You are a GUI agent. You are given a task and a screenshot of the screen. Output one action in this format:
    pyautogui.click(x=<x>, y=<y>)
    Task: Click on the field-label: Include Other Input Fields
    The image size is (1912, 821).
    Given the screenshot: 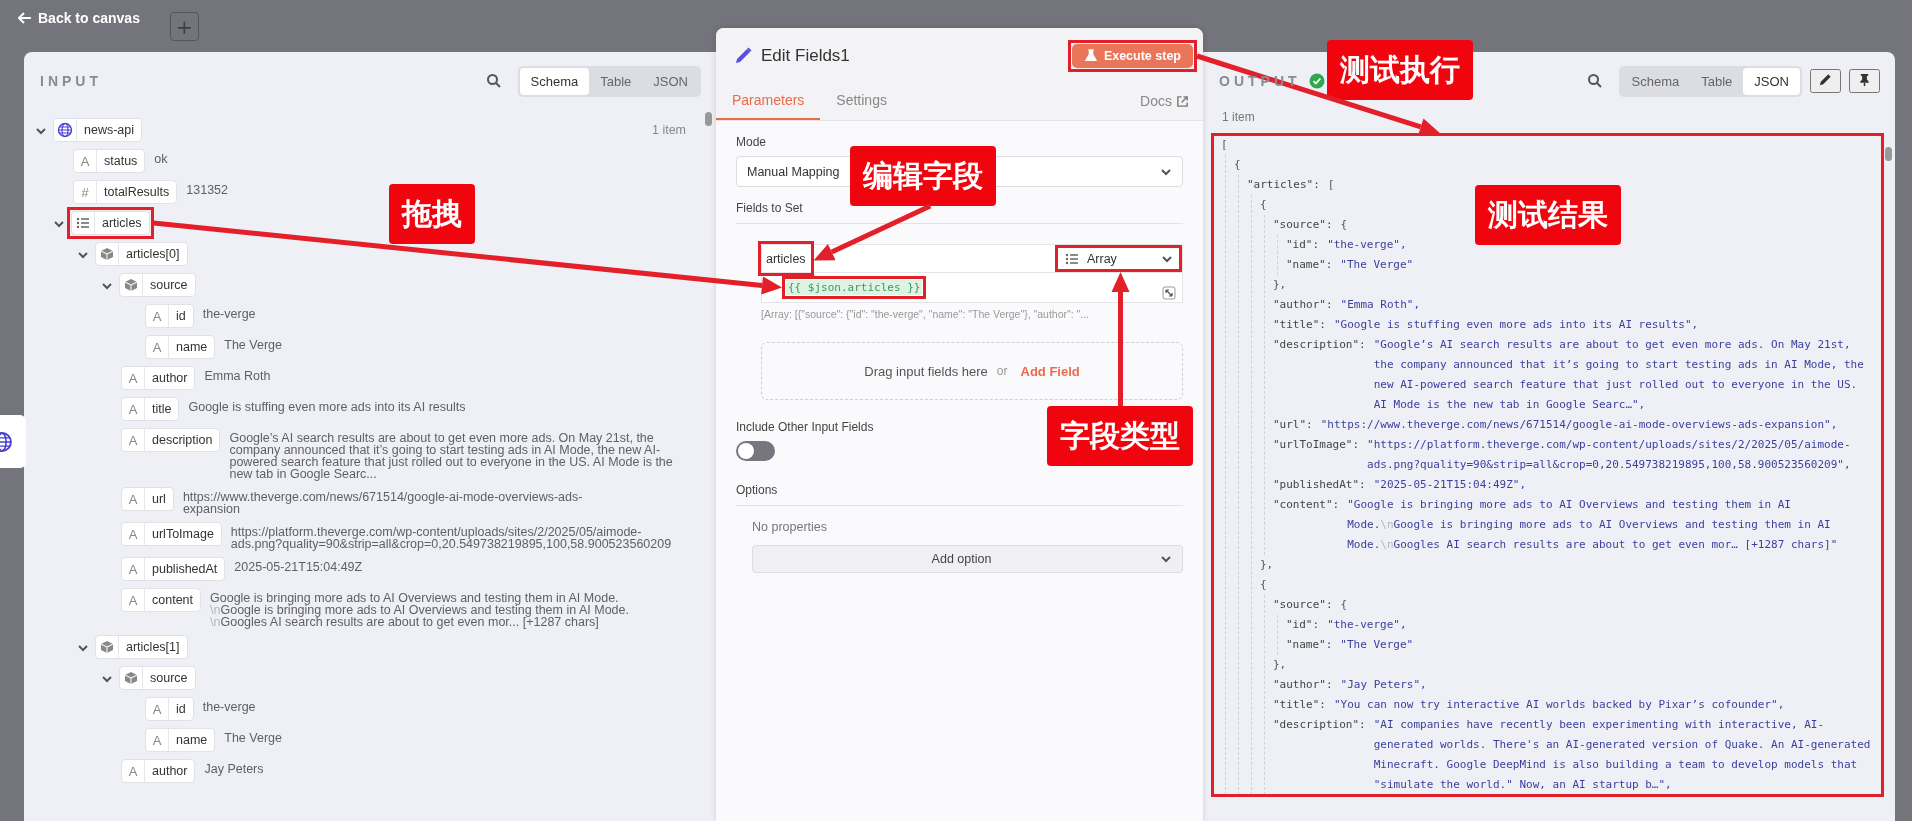 What is the action you would take?
    pyautogui.click(x=805, y=427)
    